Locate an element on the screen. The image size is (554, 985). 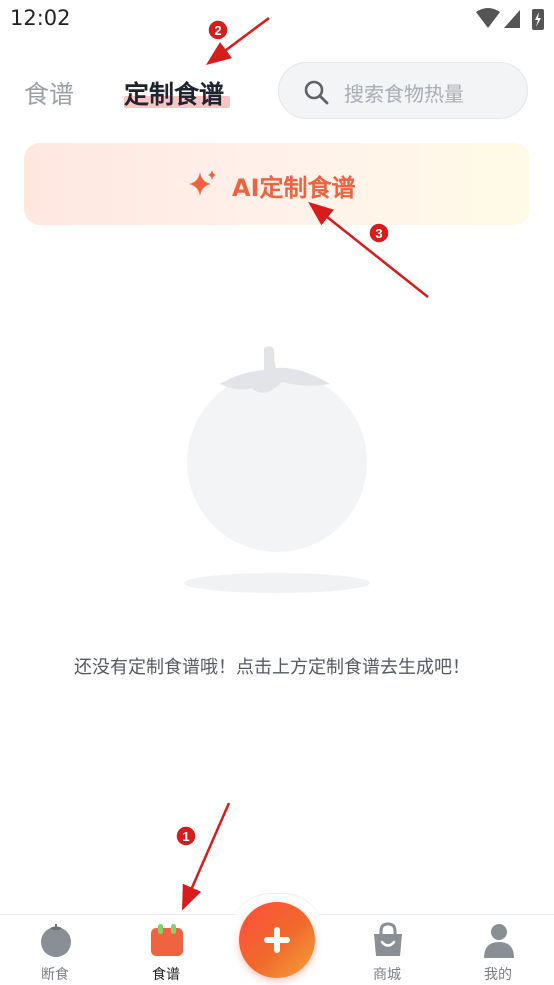
tab-recipes: 食谱 is located at coordinates (49, 93).